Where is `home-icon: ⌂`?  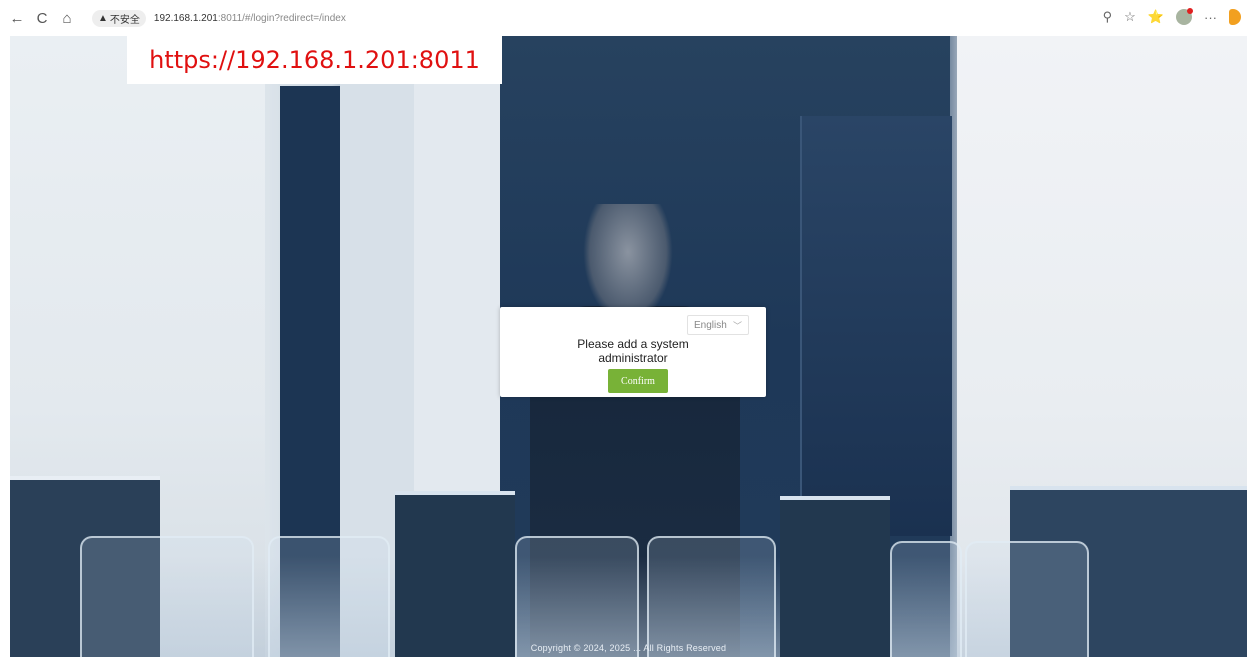
home-icon: ⌂ is located at coordinates (67, 18).